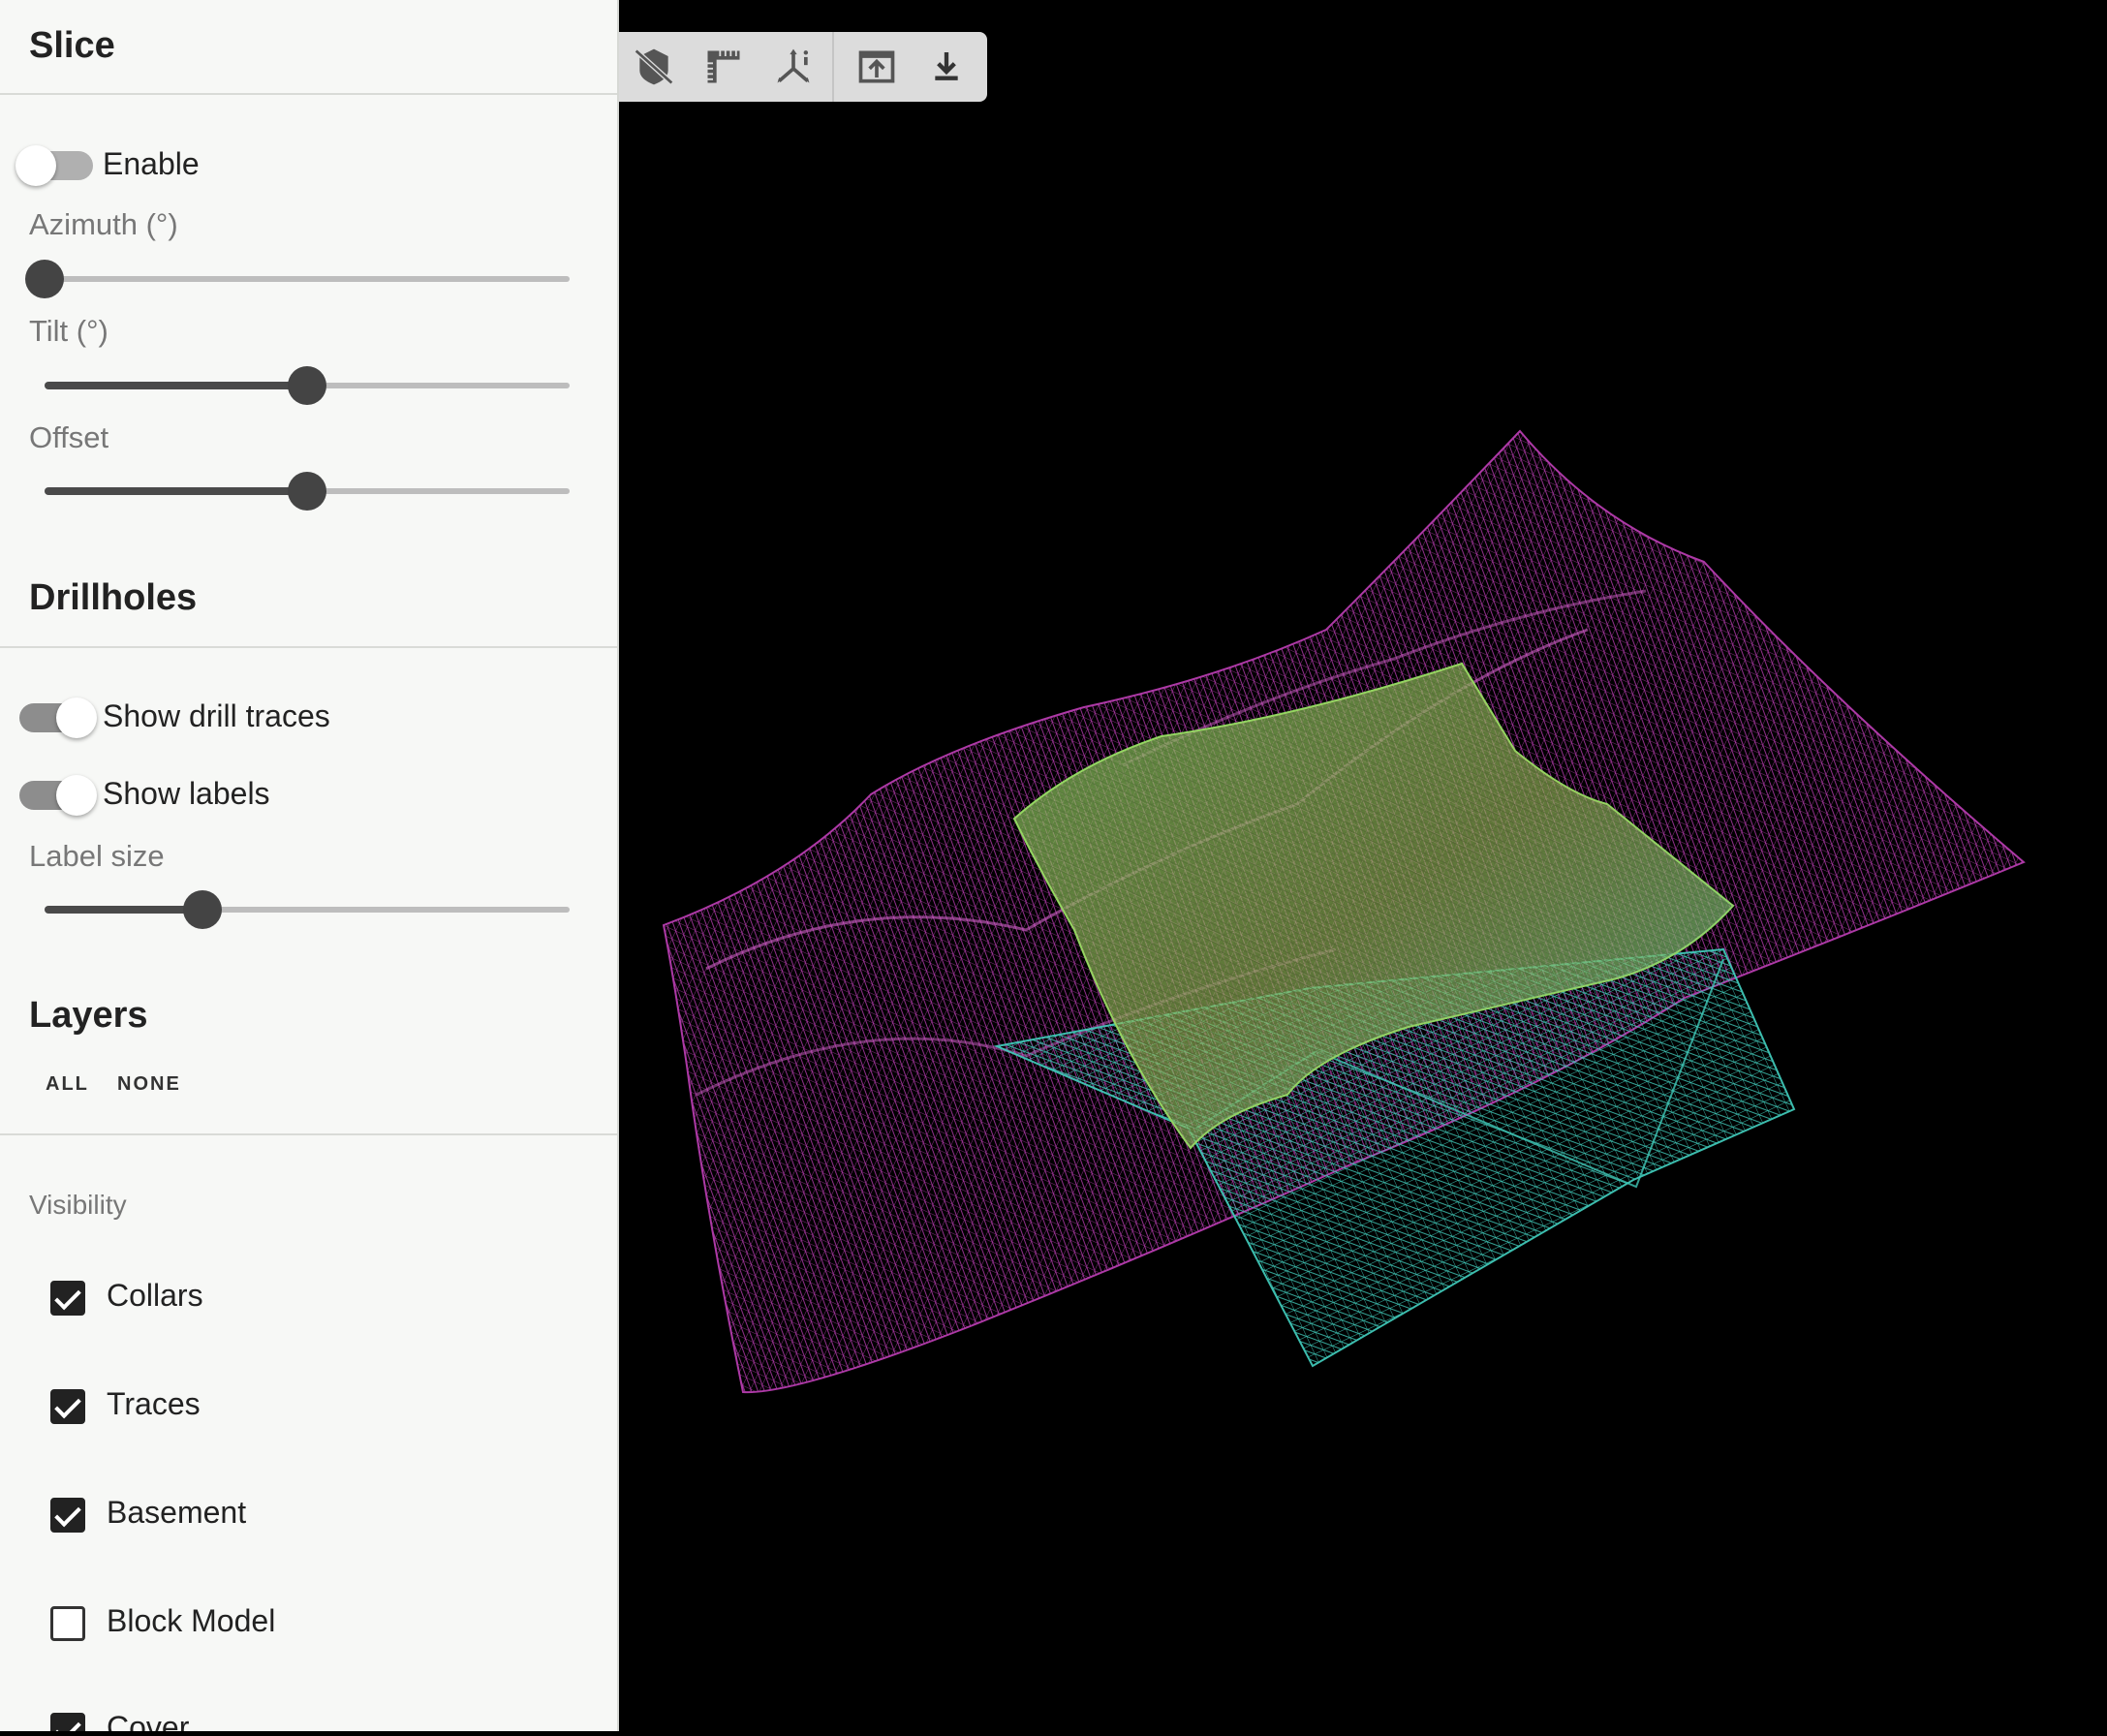  I want to click on label-size-slider, so click(307, 909).